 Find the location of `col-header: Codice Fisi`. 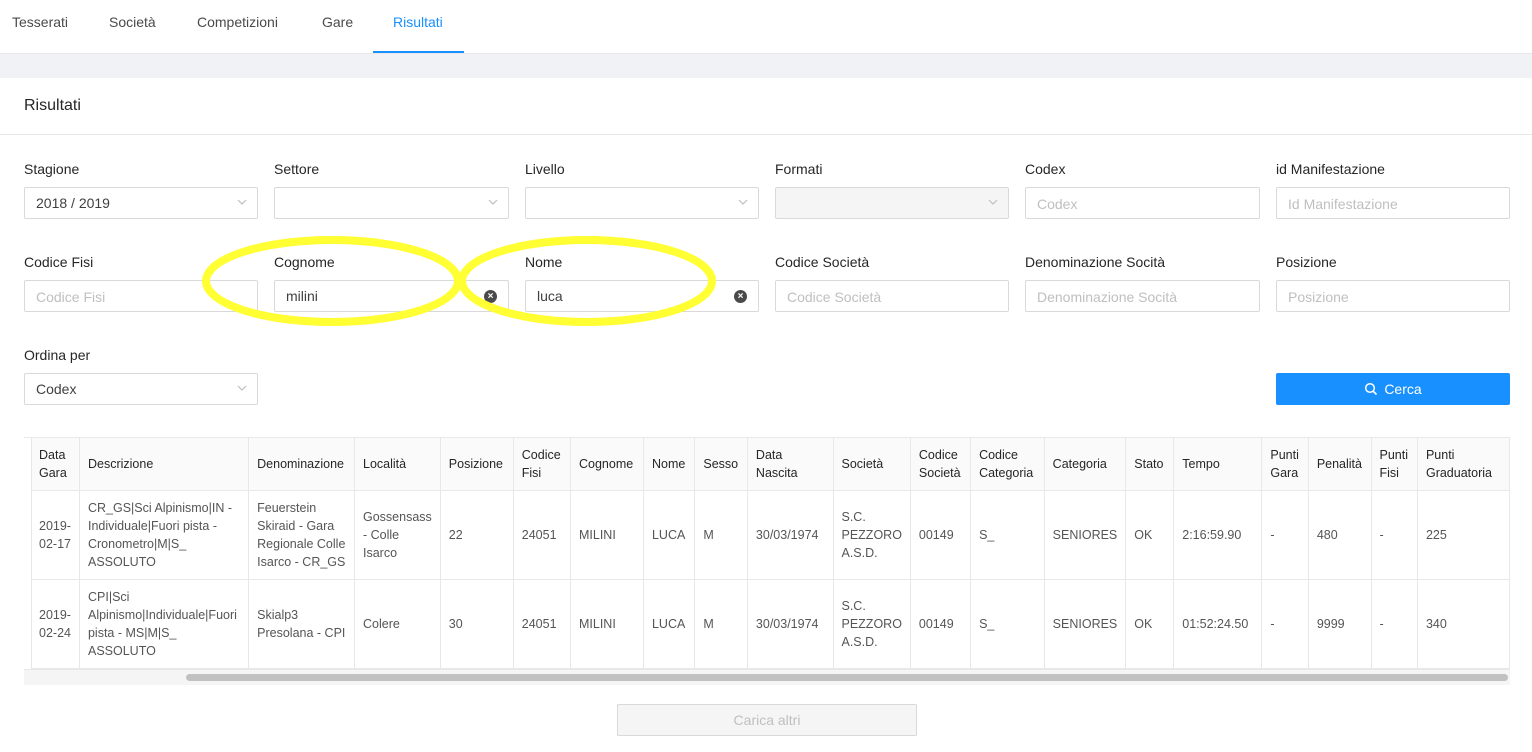

col-header: Codice Fisi is located at coordinates (542, 464).